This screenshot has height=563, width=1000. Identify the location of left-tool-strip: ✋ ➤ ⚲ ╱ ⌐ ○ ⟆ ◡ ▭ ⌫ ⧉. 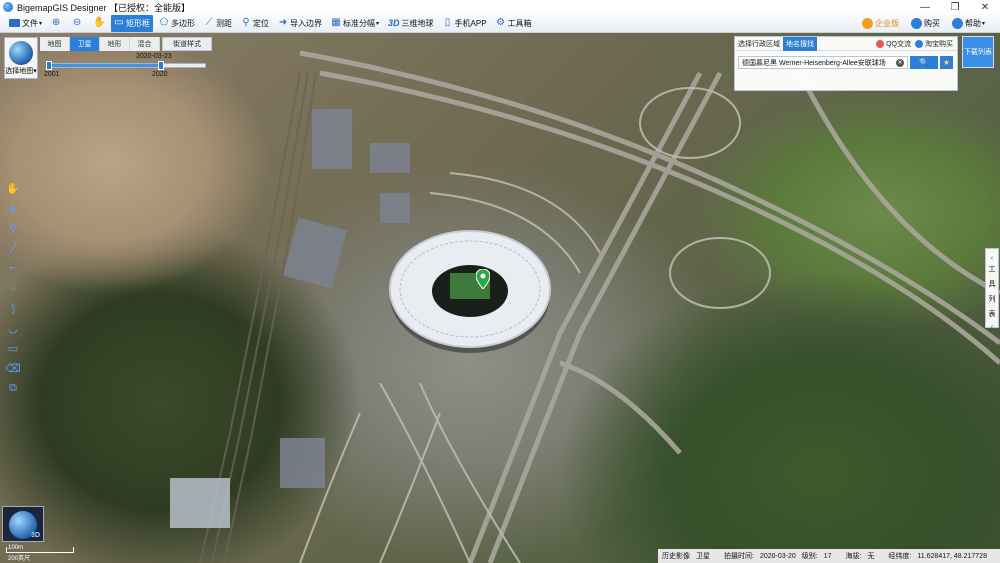
(13, 290).